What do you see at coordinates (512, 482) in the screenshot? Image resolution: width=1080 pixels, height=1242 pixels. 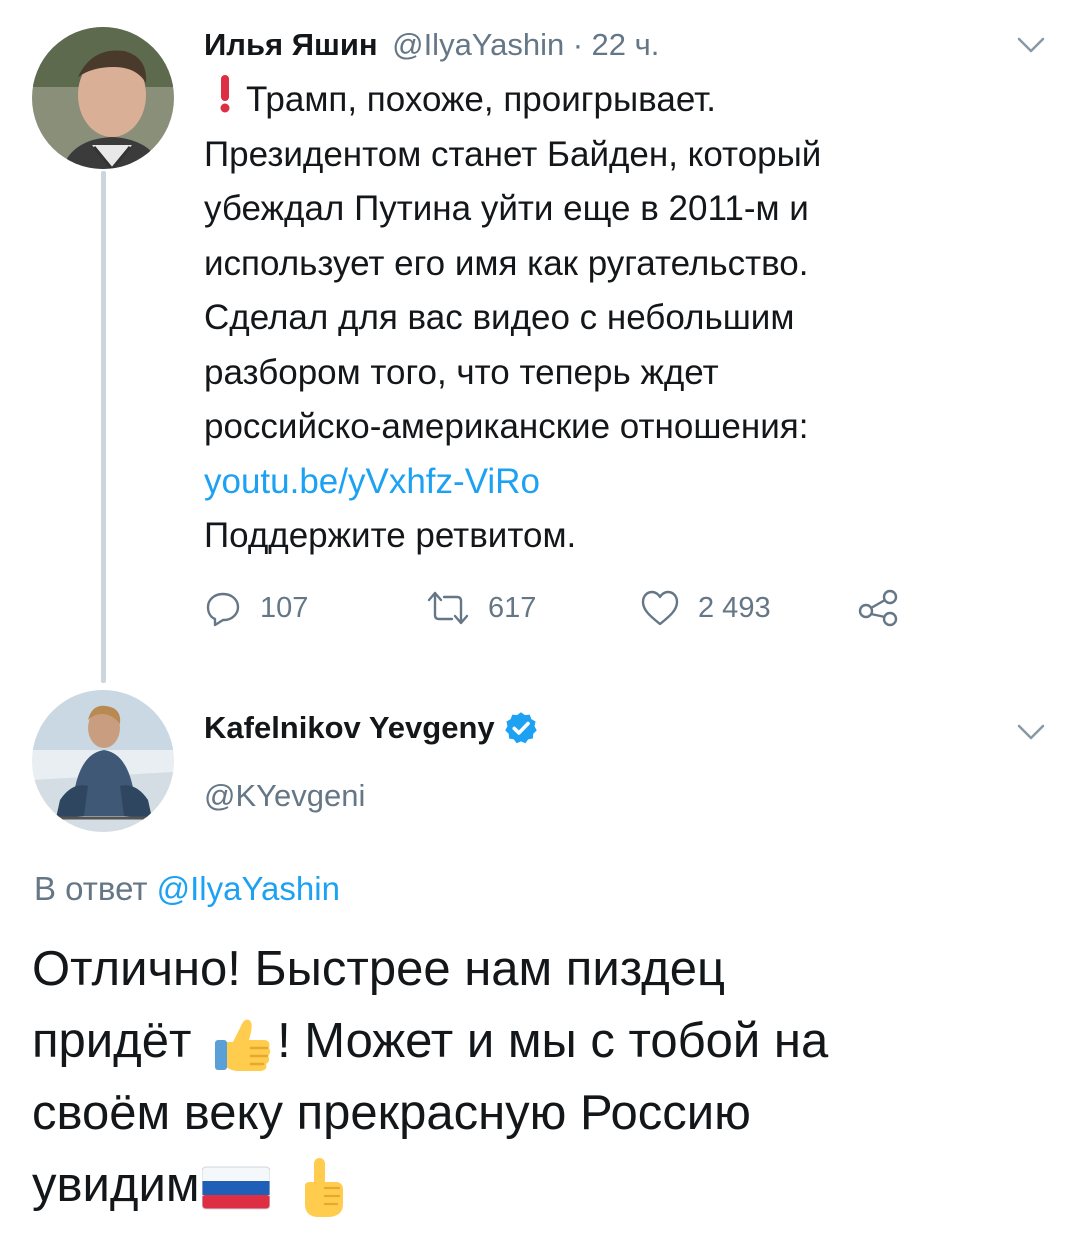 I see `youtube-link: youtu.be/yVxhfz-ViRo` at bounding box center [512, 482].